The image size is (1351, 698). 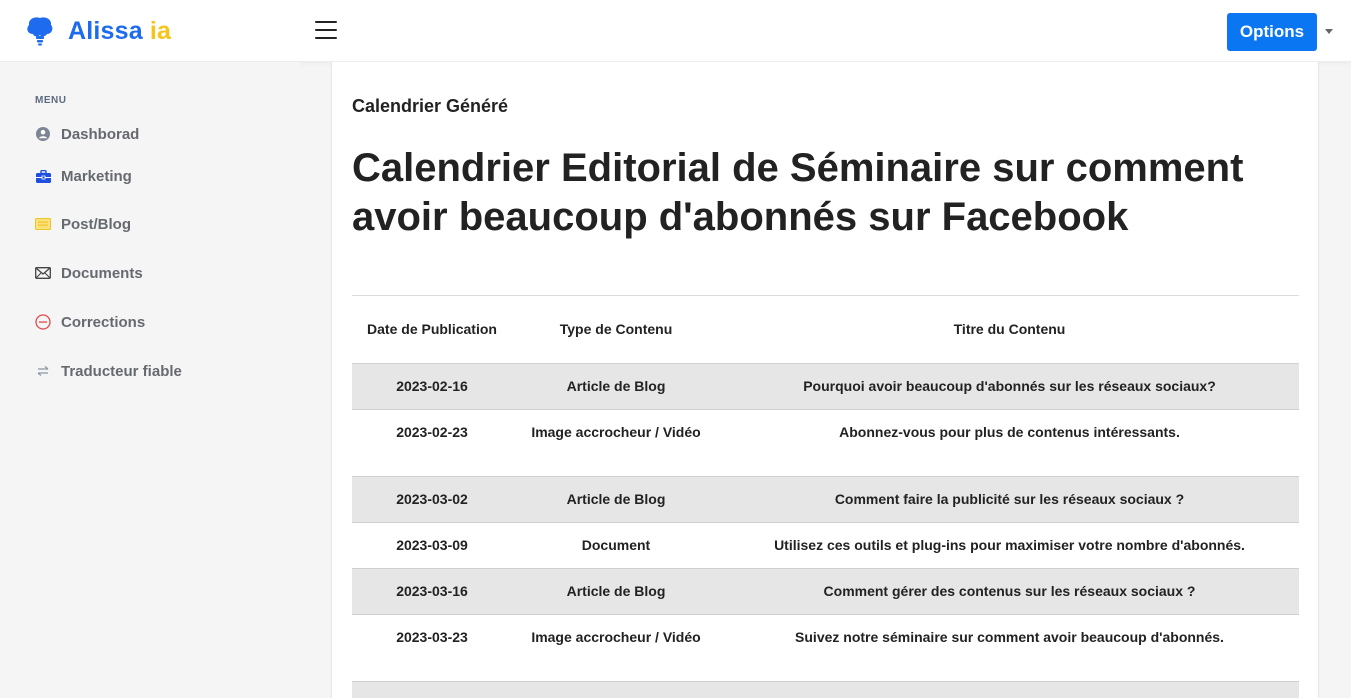 I want to click on briefcase-icon, so click(x=43, y=176).